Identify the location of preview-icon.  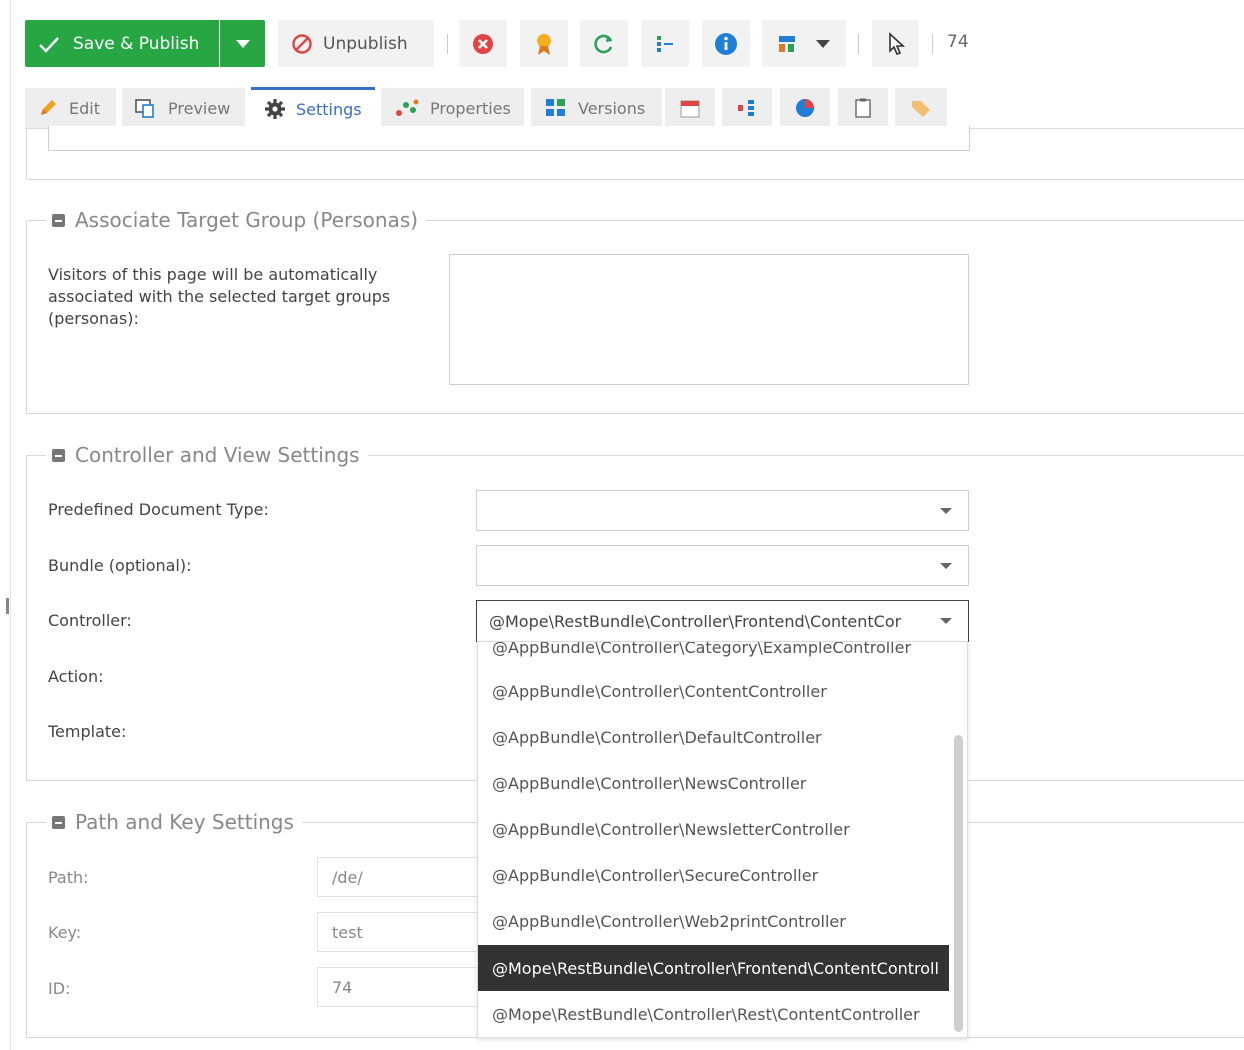
(144, 108).